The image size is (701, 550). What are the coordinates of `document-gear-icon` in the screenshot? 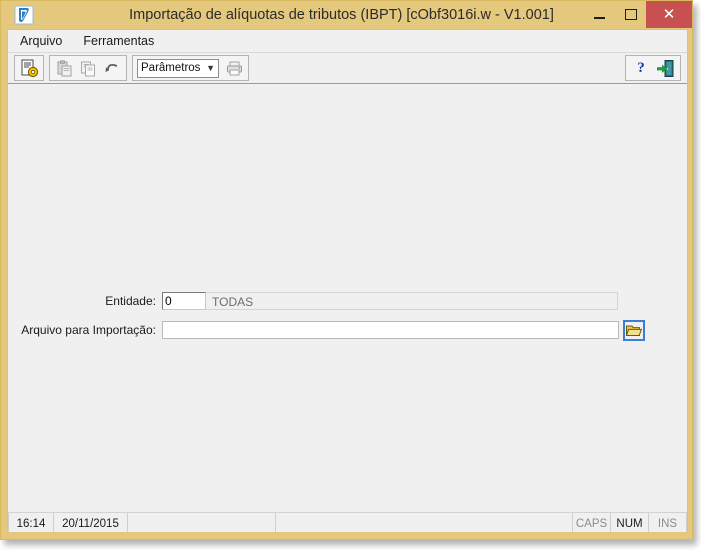 It's located at (29, 68).